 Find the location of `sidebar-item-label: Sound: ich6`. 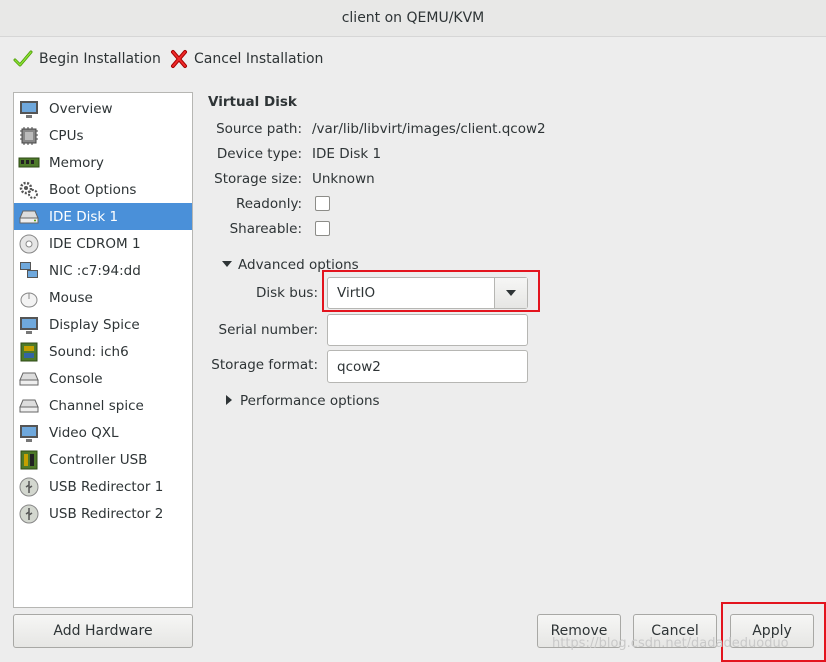

sidebar-item-label: Sound: ich6 is located at coordinates (89, 351).